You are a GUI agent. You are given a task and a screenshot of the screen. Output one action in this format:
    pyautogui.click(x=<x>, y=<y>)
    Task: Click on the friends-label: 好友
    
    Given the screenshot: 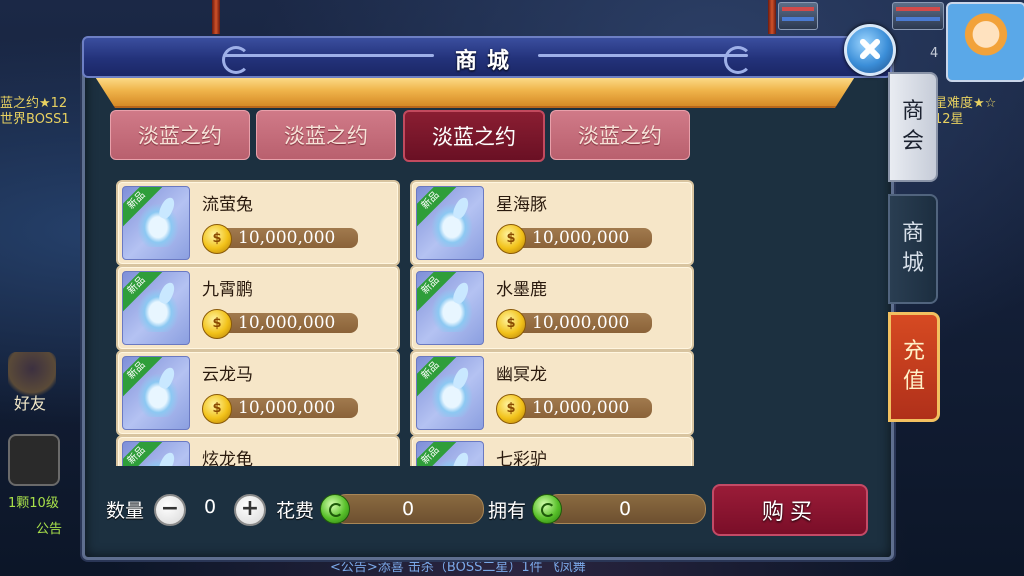 What is the action you would take?
    pyautogui.click(x=30, y=403)
    